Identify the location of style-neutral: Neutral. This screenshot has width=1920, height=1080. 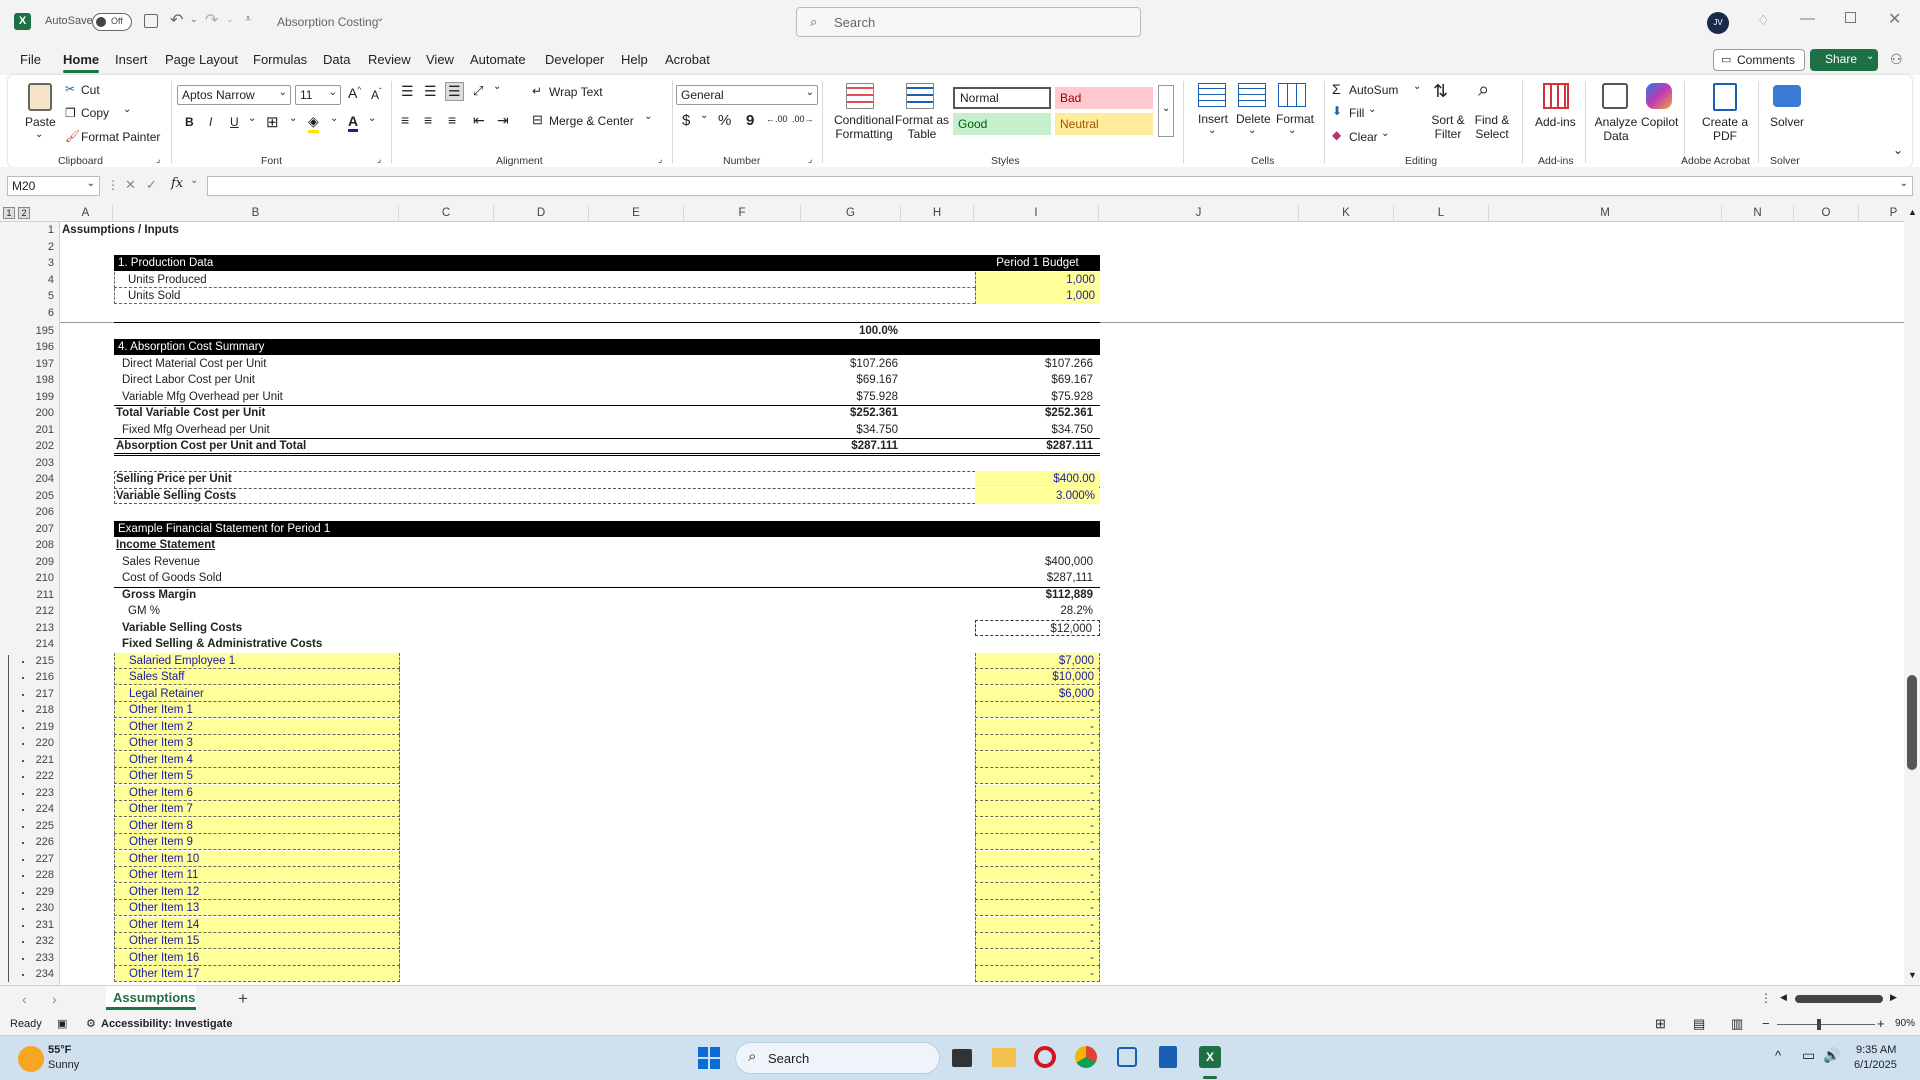
(1104, 124).